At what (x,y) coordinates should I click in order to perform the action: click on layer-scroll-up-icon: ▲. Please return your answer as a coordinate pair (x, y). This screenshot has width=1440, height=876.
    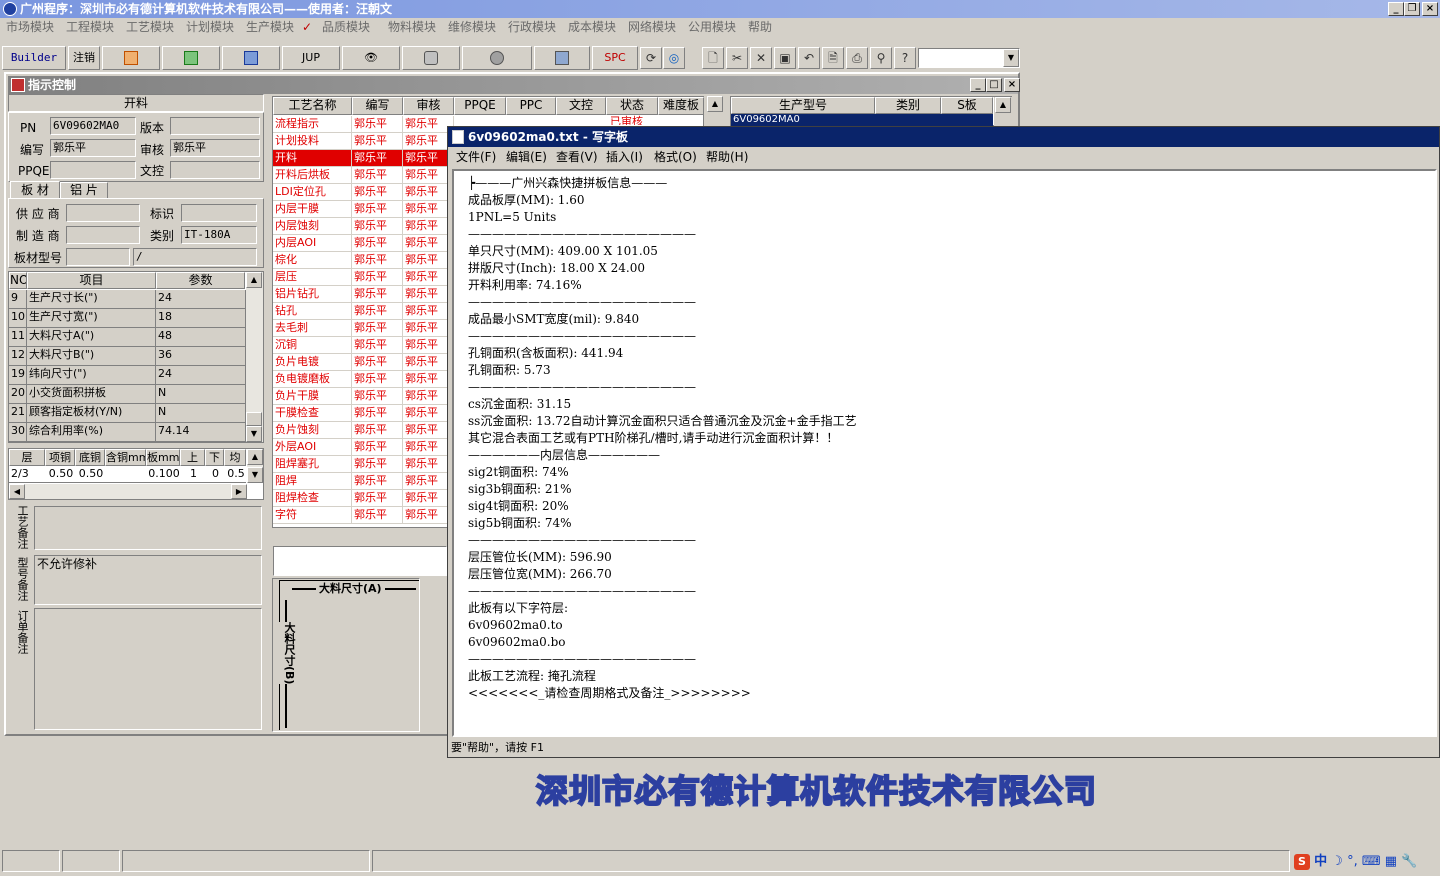
    Looking at the image, I should click on (255, 457).